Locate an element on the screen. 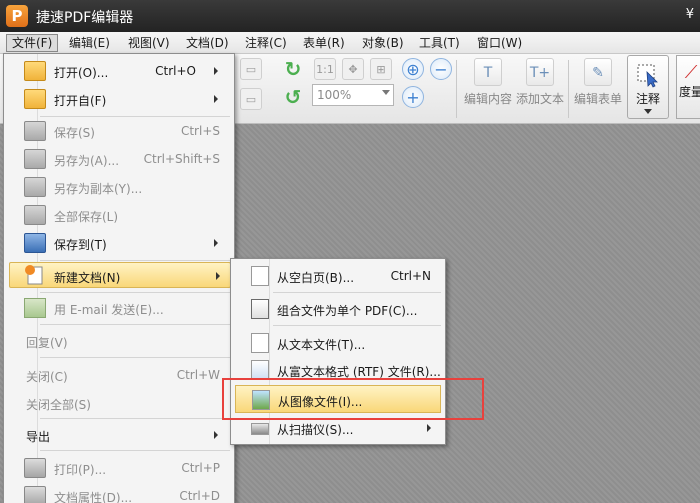 Image resolution: width=700 pixels, height=503 pixels. zoom-level-value: 100% is located at coordinates (334, 95).